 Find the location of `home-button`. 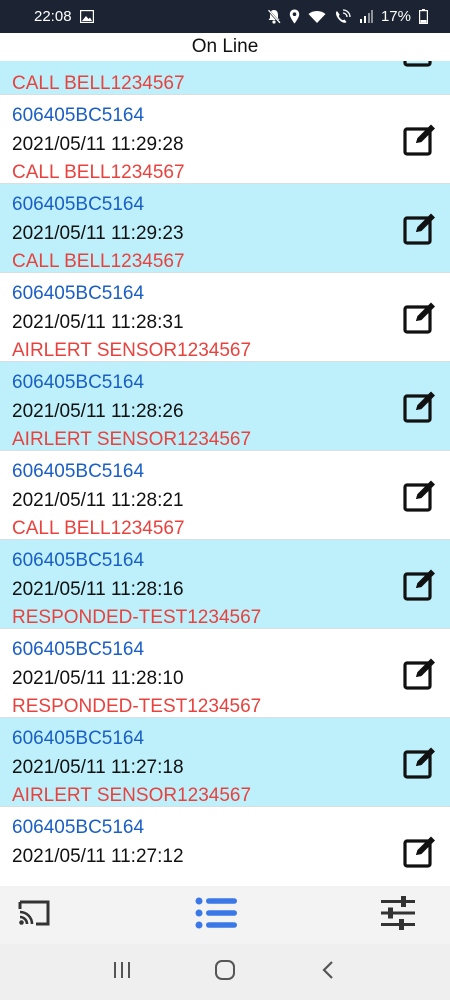

home-button is located at coordinates (225, 972).